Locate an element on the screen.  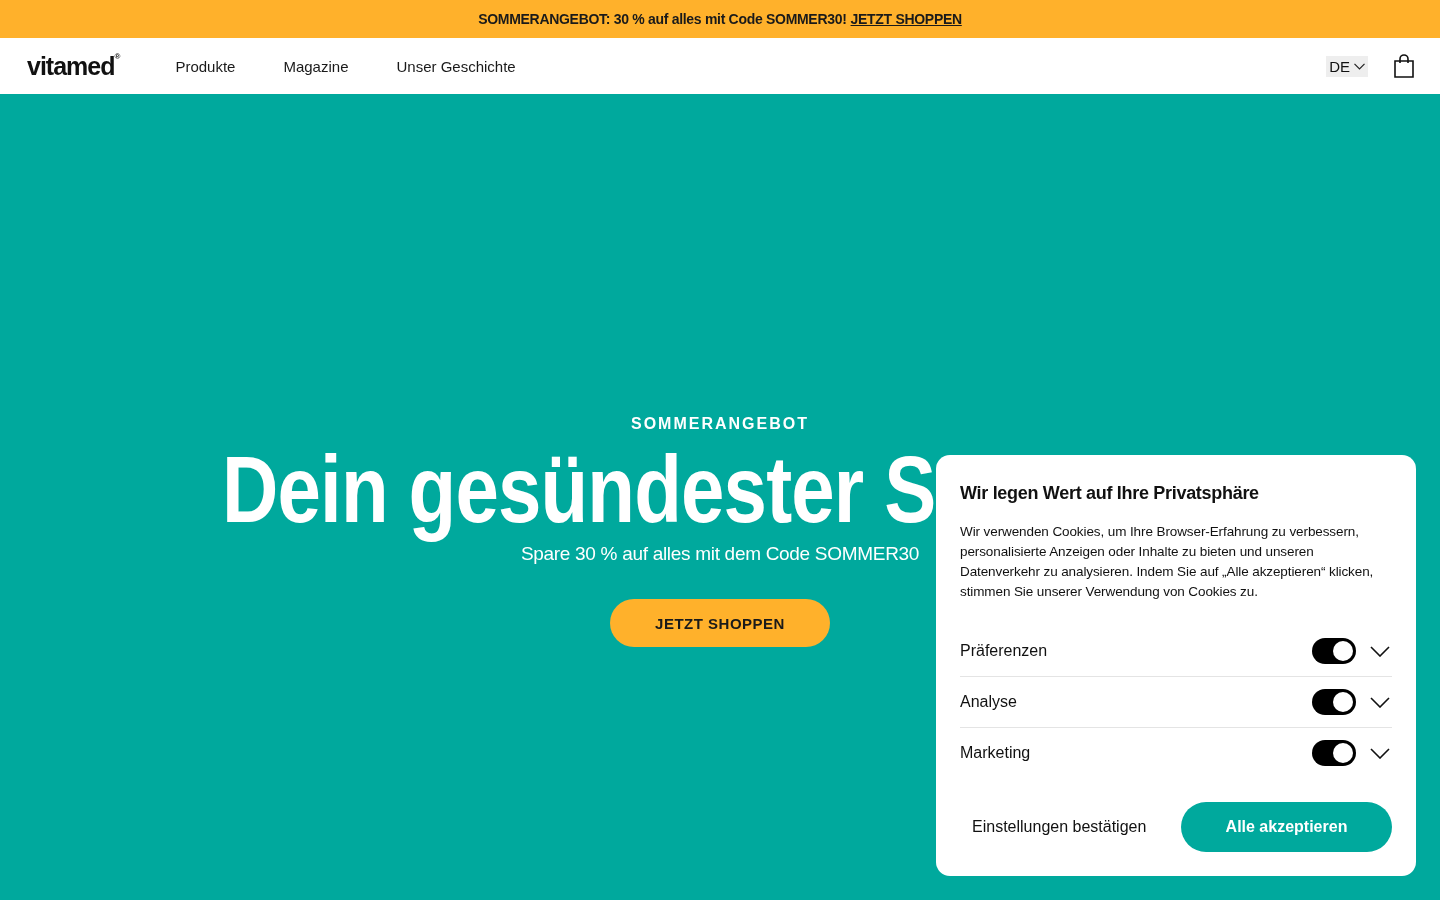
category-label: Marketing is located at coordinates (996, 753).